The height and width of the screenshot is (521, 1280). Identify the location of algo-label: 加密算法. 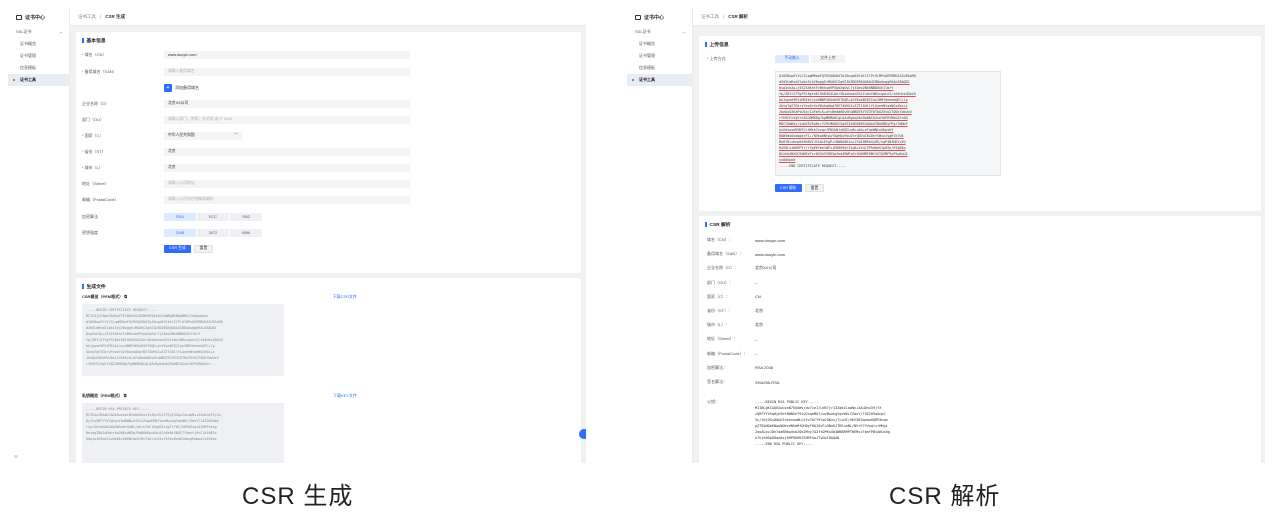
(90, 216).